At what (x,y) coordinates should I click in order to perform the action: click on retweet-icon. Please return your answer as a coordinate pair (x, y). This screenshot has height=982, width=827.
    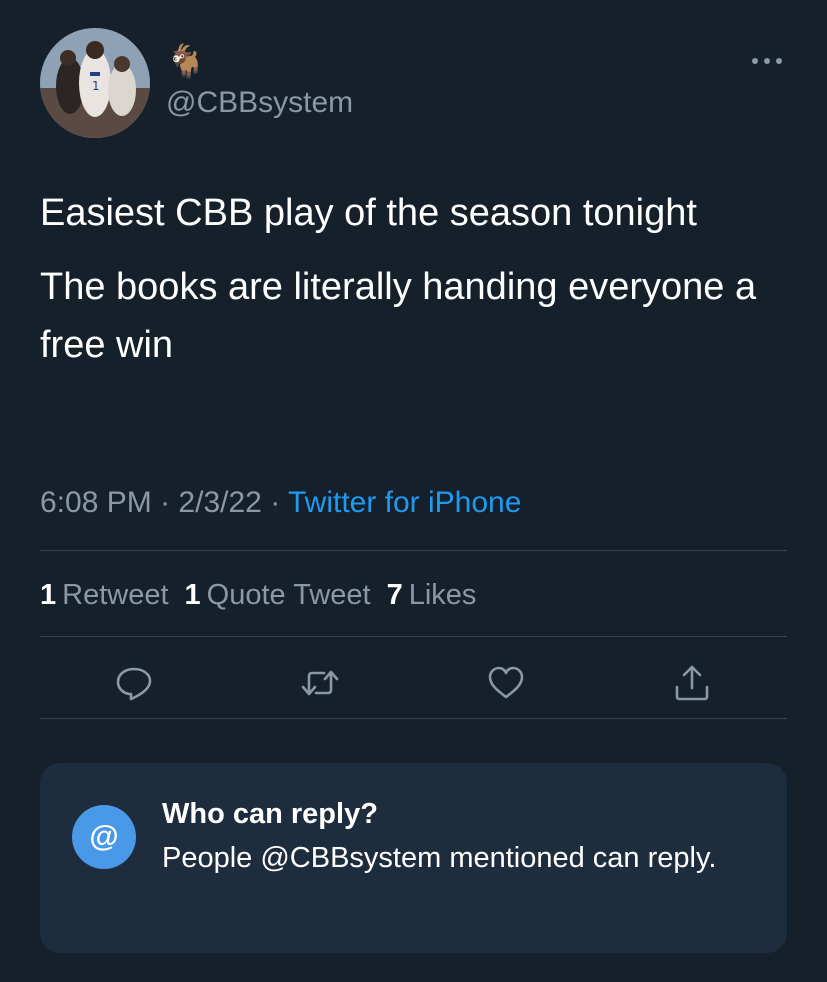
    Looking at the image, I should click on (320, 683).